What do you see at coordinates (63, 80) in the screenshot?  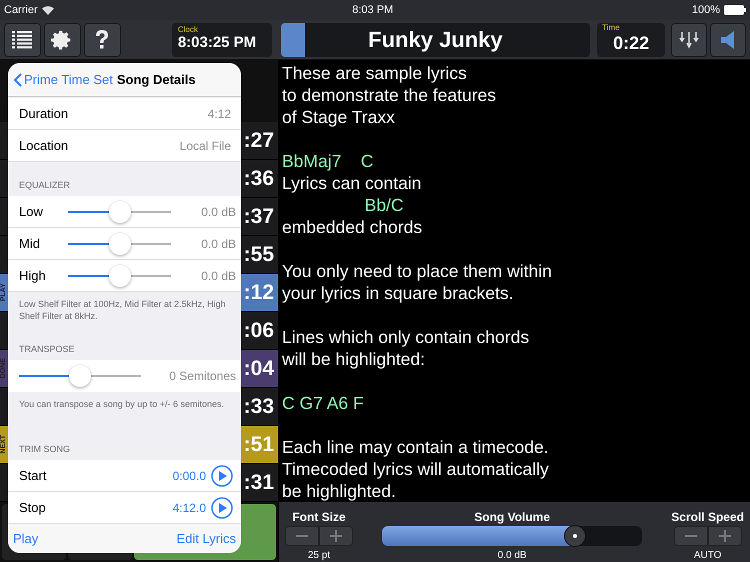 I see `back-button: Prime Time Set` at bounding box center [63, 80].